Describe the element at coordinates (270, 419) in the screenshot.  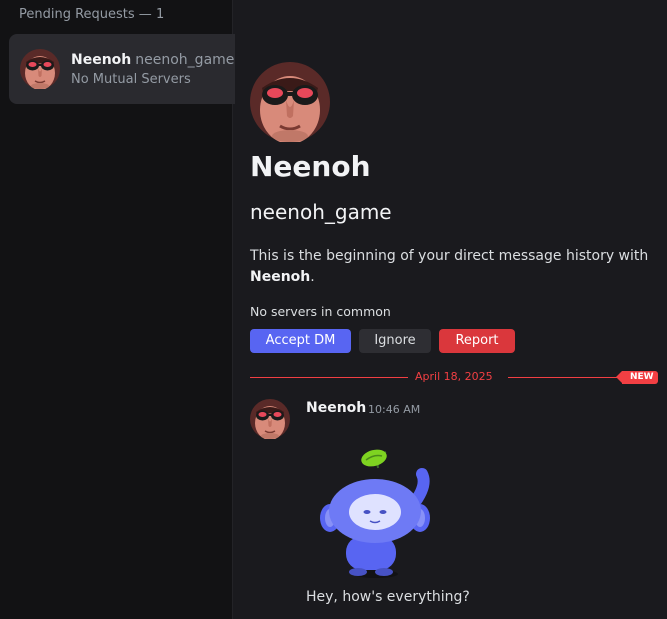
I see `message-avatar` at that location.